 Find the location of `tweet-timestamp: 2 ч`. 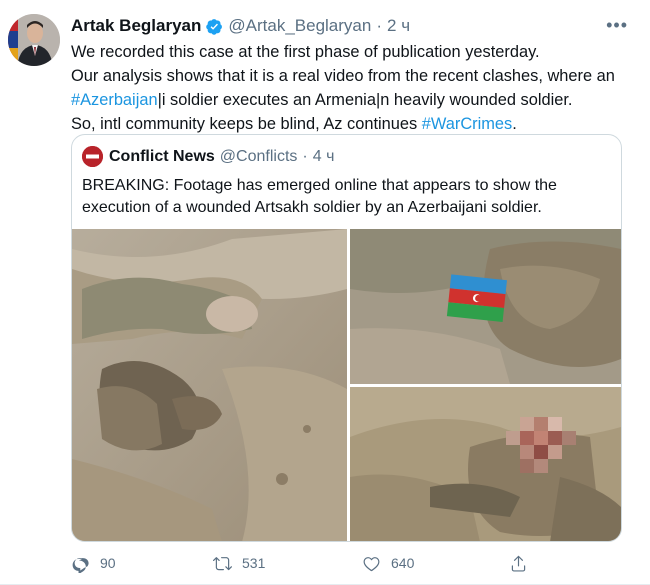

tweet-timestamp: 2 ч is located at coordinates (398, 26).